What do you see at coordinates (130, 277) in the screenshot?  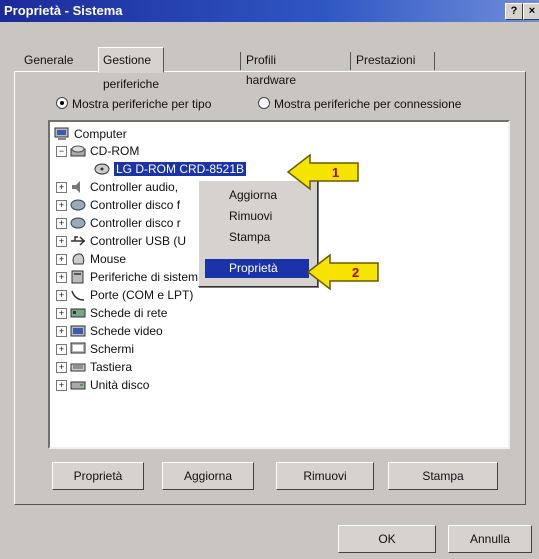 I see `tree-node-system-devices: + Periferiche di sistema` at bounding box center [130, 277].